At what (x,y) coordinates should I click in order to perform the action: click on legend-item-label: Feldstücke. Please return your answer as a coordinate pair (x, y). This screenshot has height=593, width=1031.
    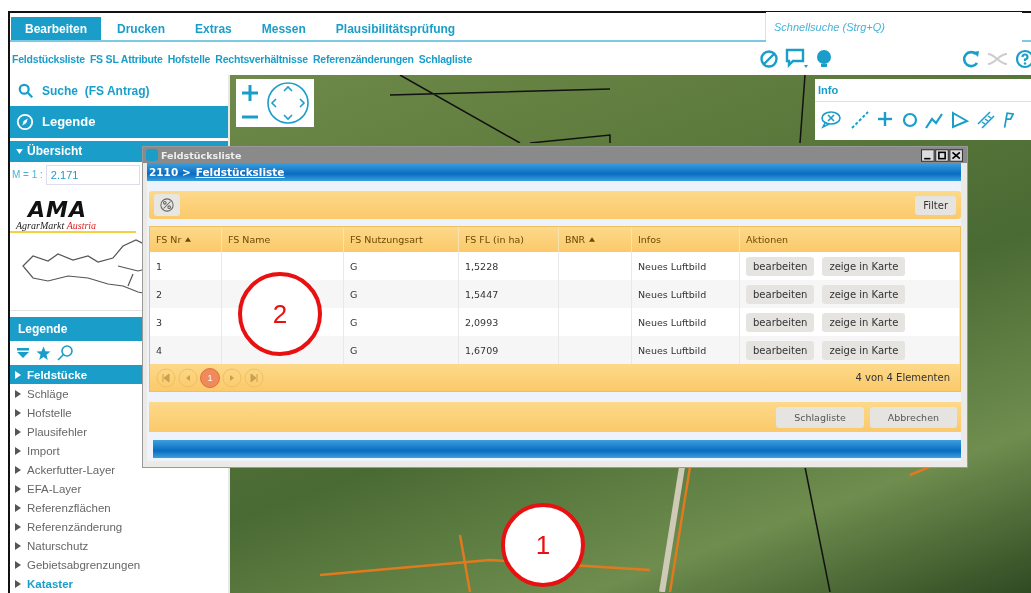
    Looking at the image, I should click on (57, 374).